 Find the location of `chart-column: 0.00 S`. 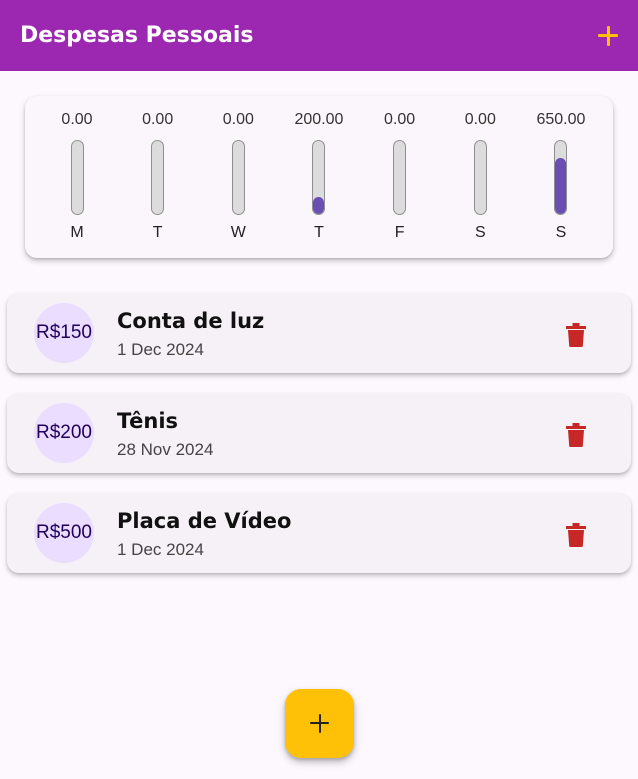

chart-column: 0.00 S is located at coordinates (480, 177).